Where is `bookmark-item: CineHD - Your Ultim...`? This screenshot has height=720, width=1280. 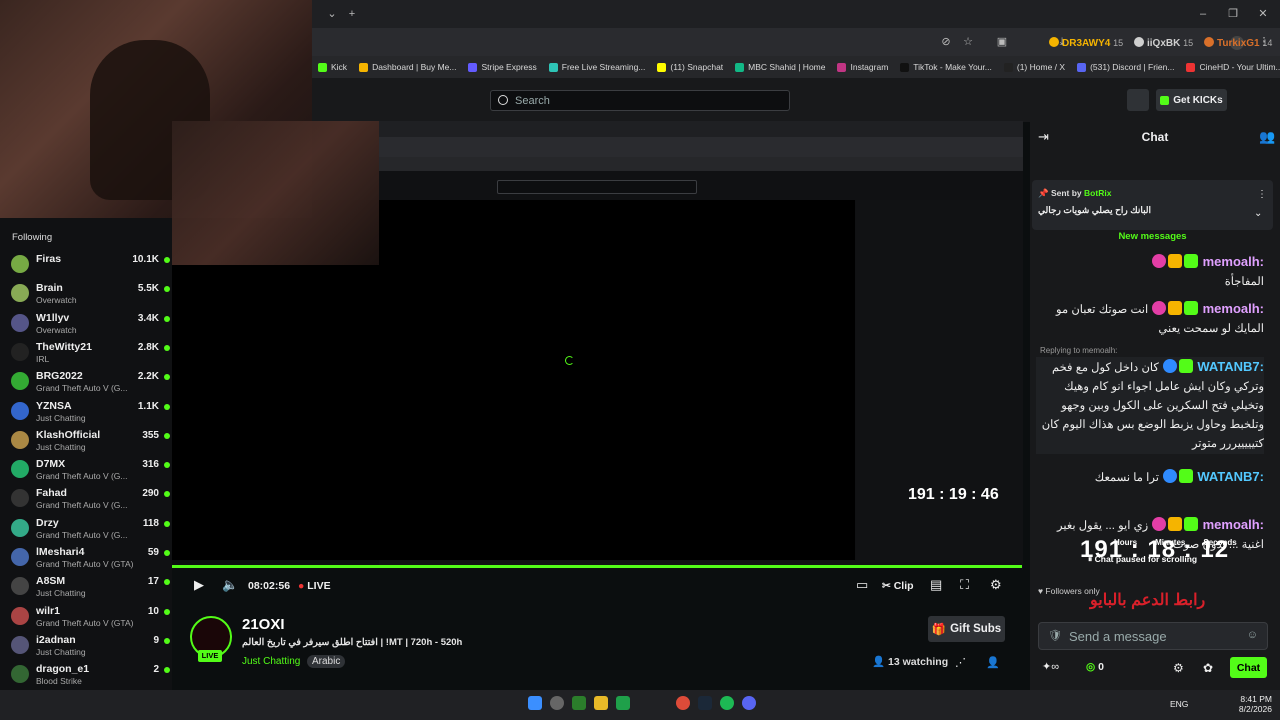
bookmark-item: CineHD - Your Ultim... is located at coordinates (1233, 67).